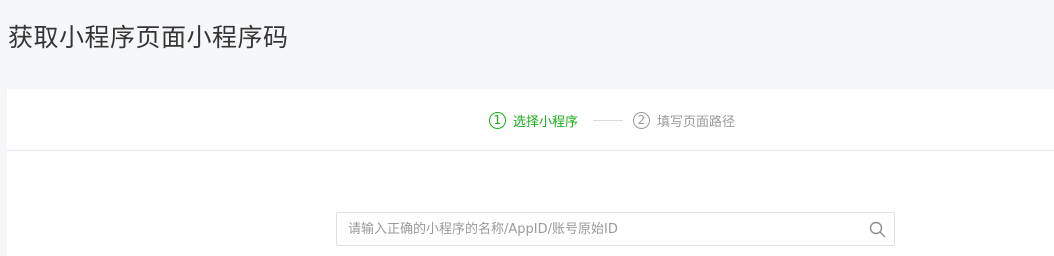 This screenshot has width=1054, height=256. Describe the element at coordinates (497, 120) in the screenshot. I see `step-number-badge: 1` at that location.